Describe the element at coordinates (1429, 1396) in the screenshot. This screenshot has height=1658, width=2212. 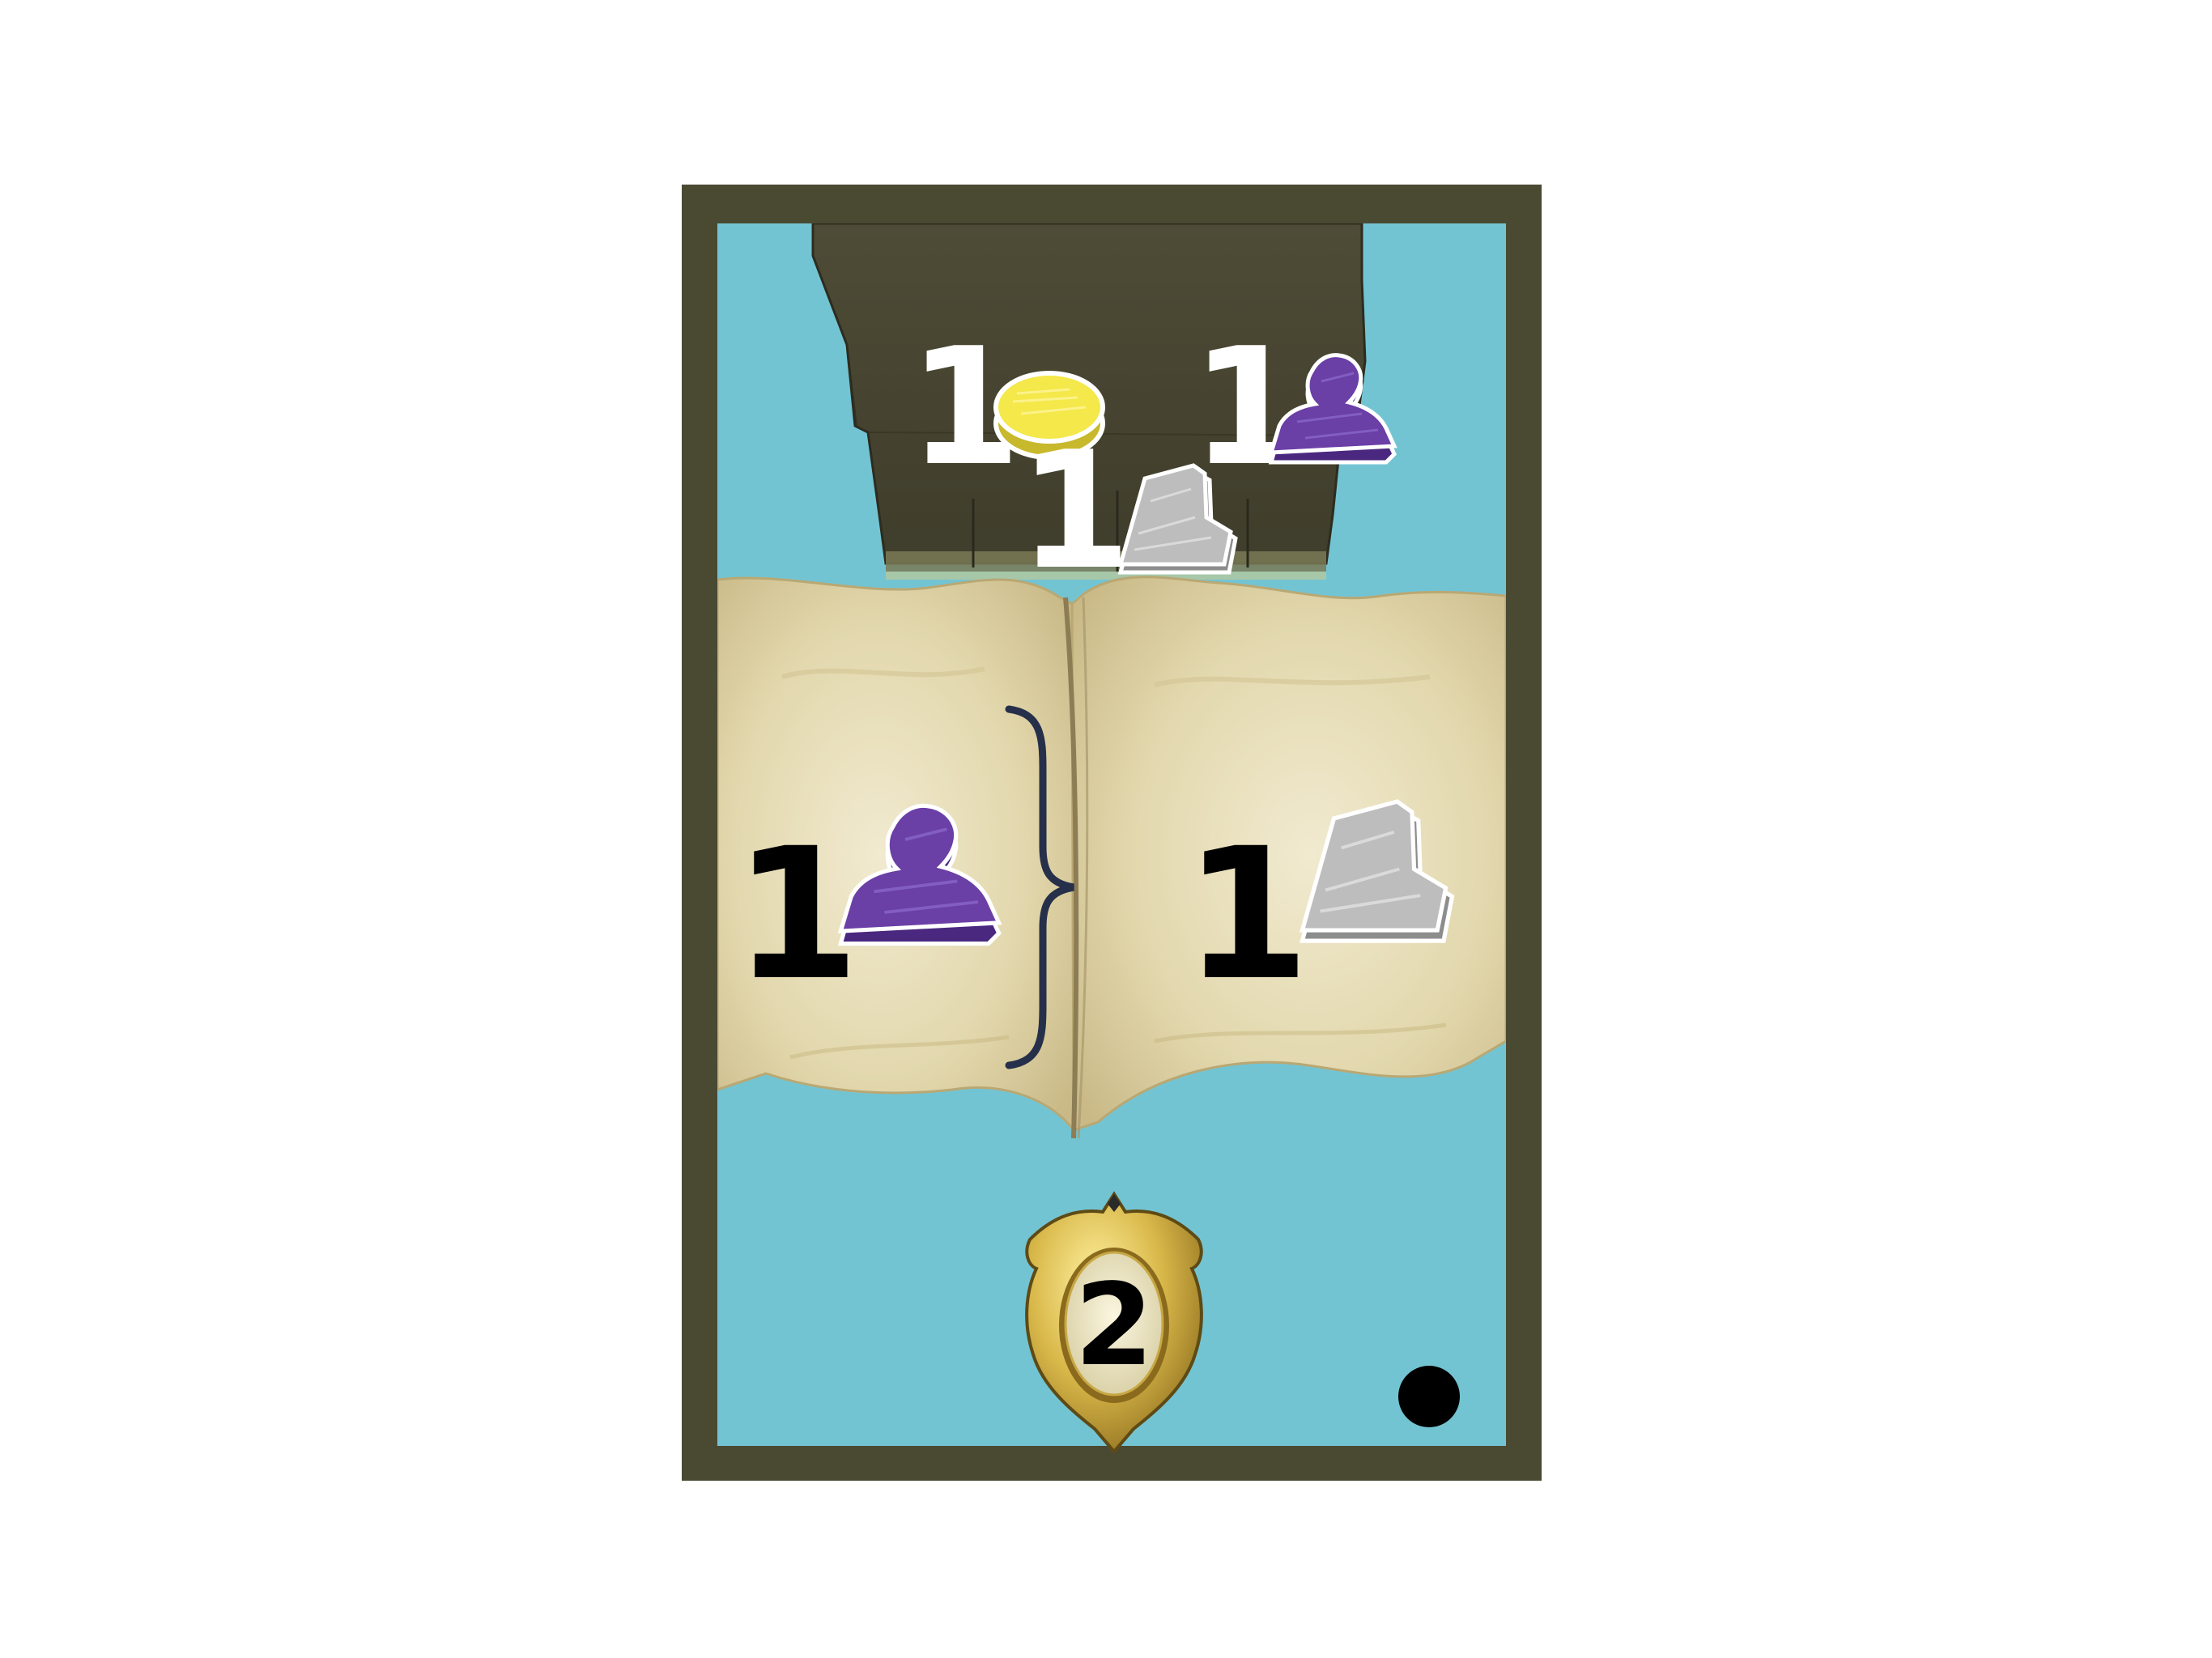
I see `player-count-pip` at that location.